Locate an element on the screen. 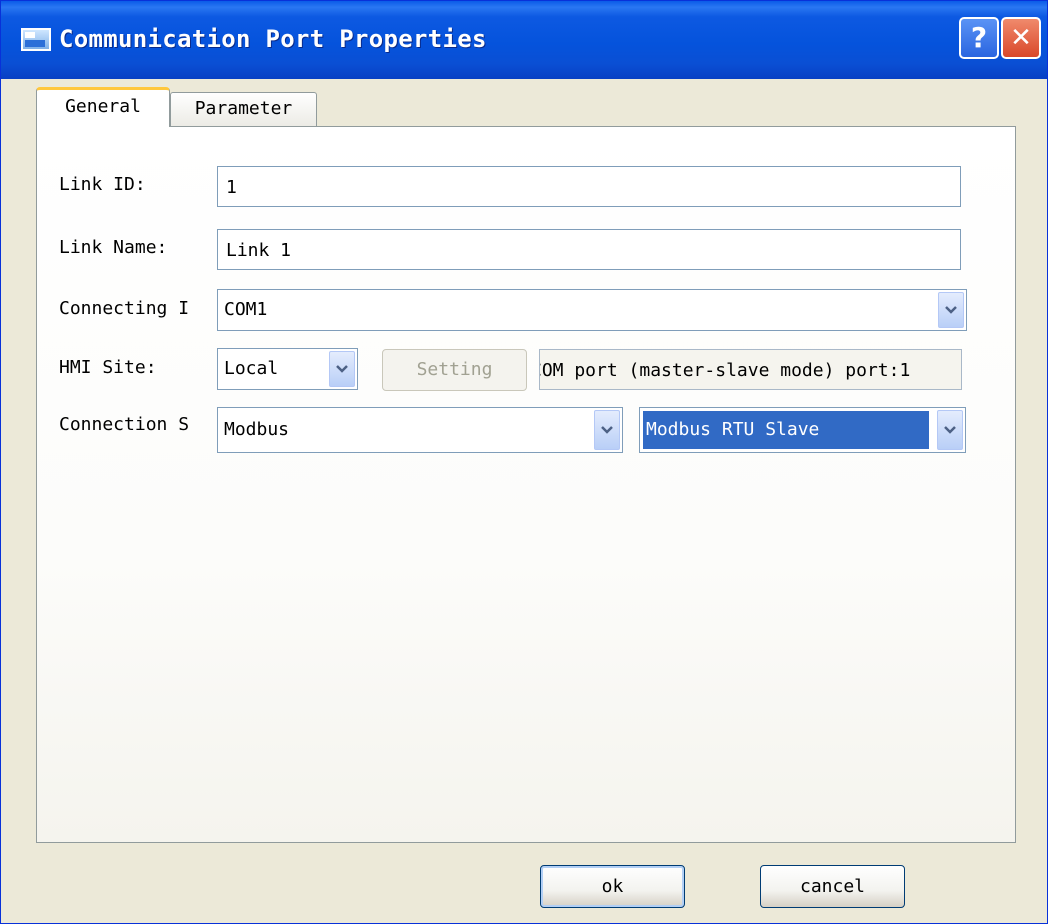 This screenshot has height=924, width=1048. port-info-field: COM port (master-slave mode) port:1 is located at coordinates (750, 369).